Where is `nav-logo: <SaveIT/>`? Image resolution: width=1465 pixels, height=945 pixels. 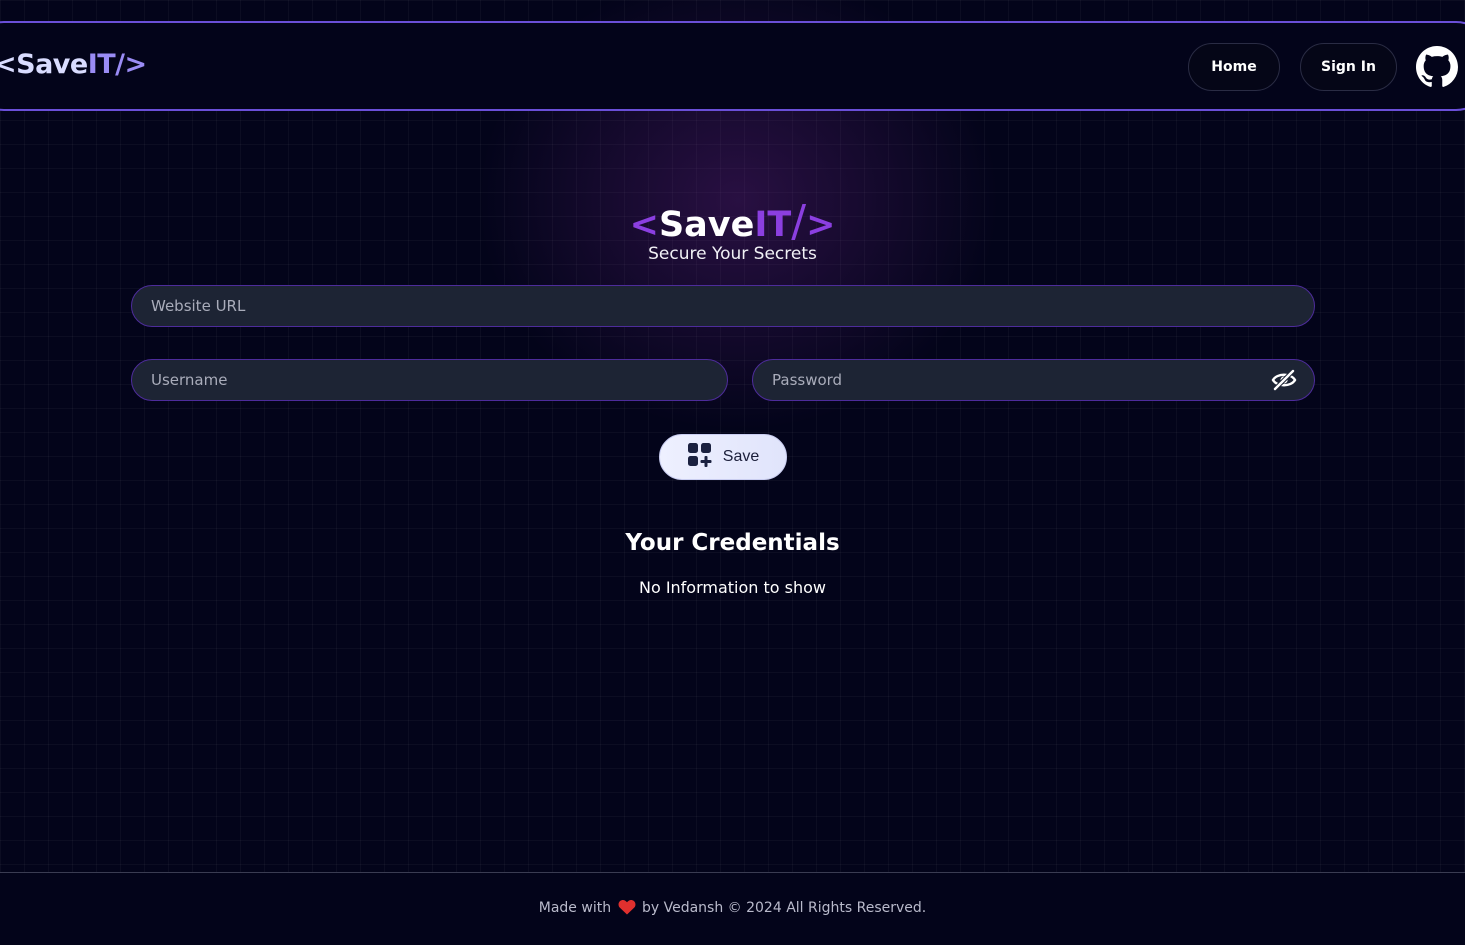
nav-logo: <SaveIT/> is located at coordinates (73, 64).